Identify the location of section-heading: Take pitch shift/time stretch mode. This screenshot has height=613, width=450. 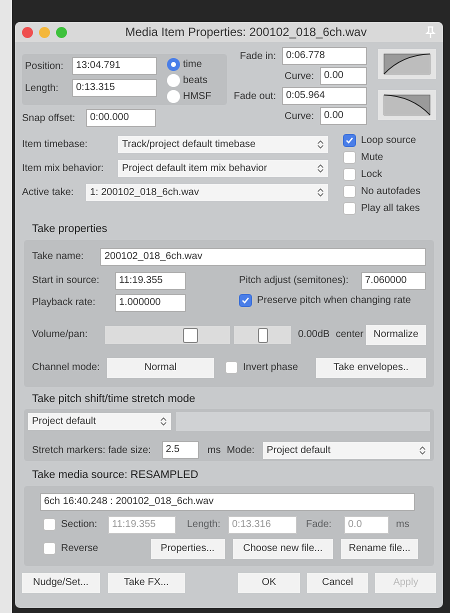
(114, 399).